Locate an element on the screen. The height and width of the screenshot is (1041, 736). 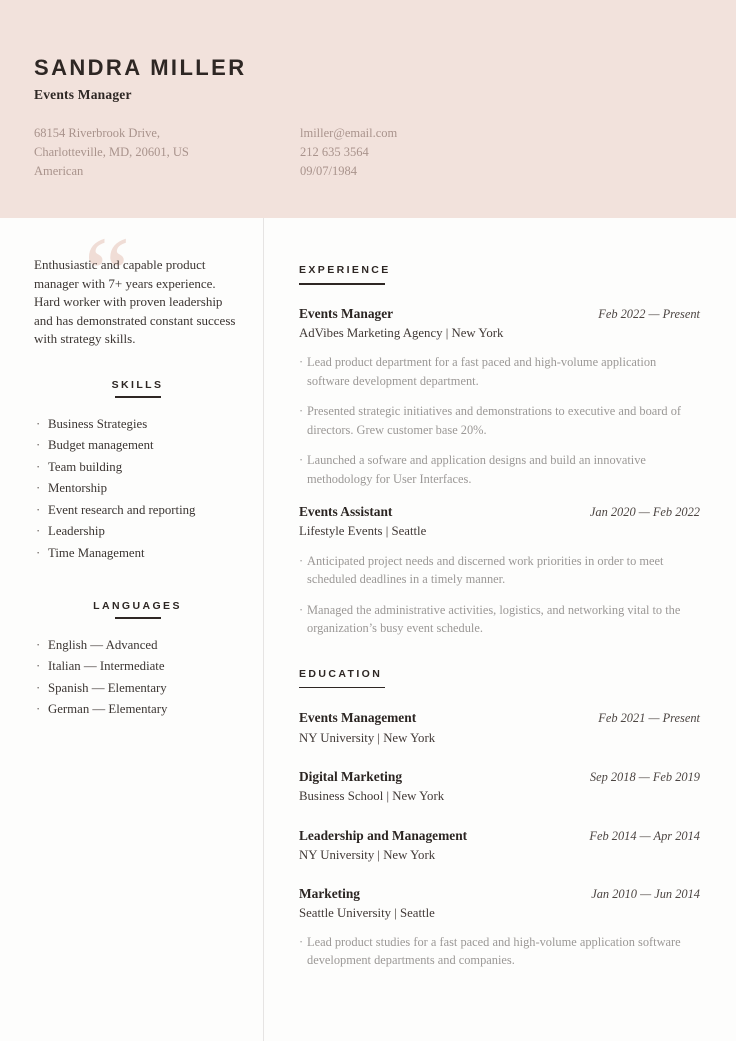
entry-date: Feb 2022 — Present is located at coordinates (649, 313).